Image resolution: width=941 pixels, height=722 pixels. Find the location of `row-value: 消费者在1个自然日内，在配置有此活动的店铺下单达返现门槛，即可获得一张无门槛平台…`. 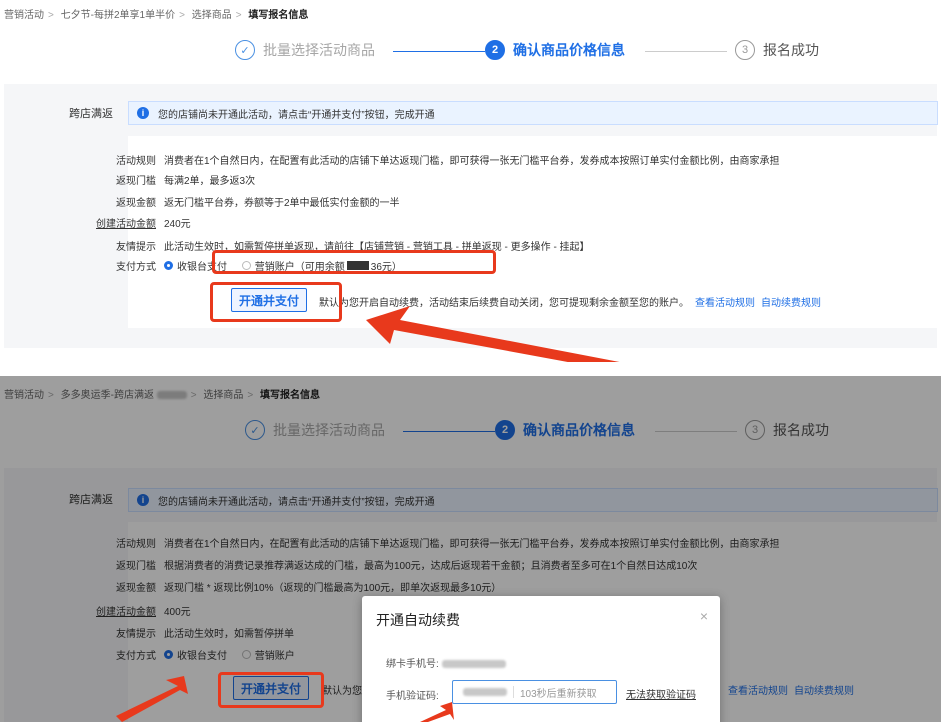

row-value: 消费者在1个自然日内，在配置有此活动的店铺下单达返现门槛，即可获得一张无门槛平台… is located at coordinates (472, 161).